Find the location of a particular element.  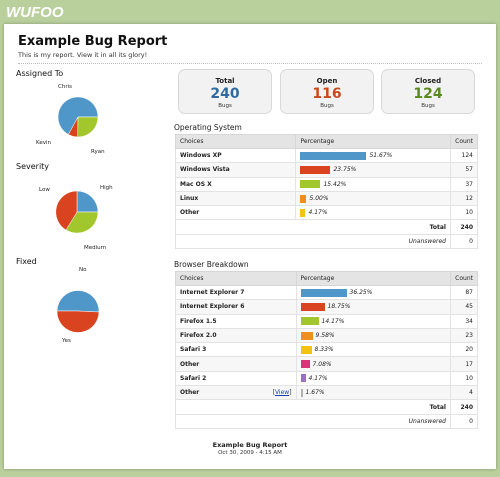

stat-closed-label: Closed is located at coordinates (428, 81).